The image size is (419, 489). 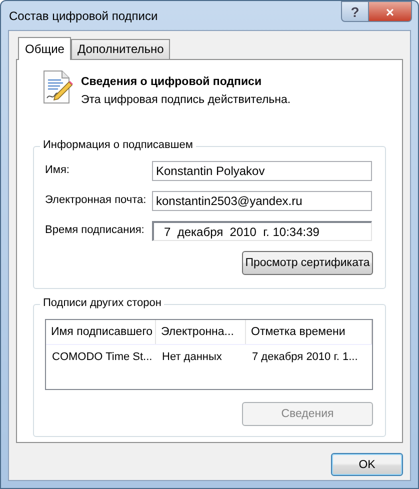 I want to click on field-label: Имя:, so click(x=57, y=169).